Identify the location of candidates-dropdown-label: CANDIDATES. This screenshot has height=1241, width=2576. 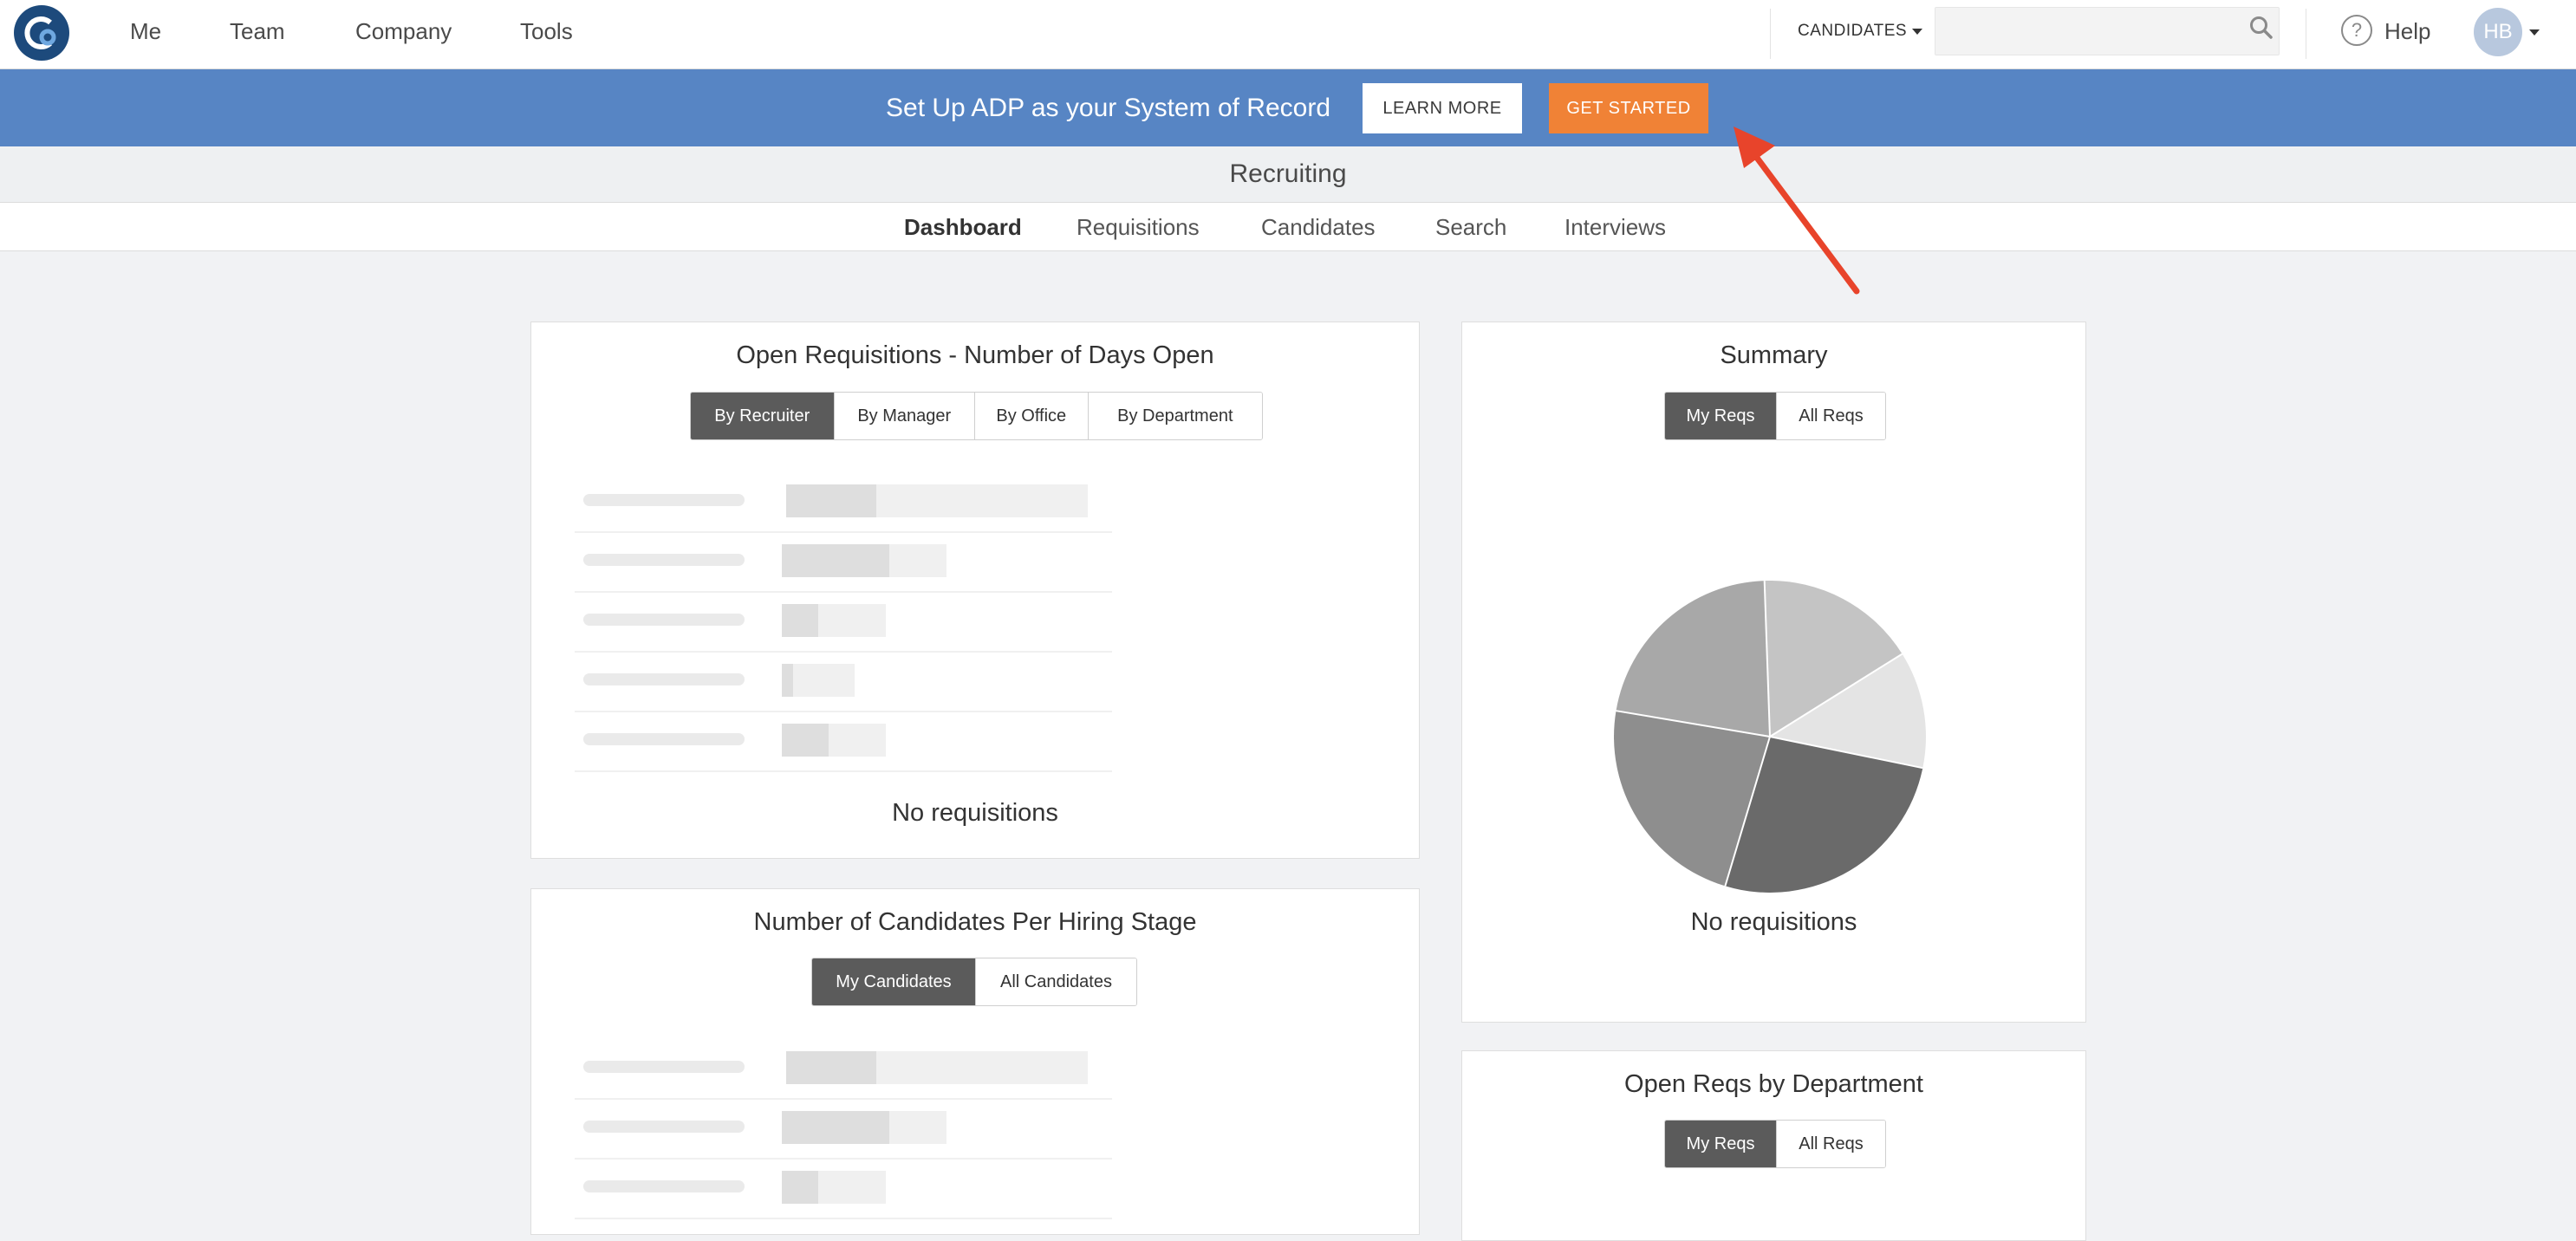
(1853, 31).